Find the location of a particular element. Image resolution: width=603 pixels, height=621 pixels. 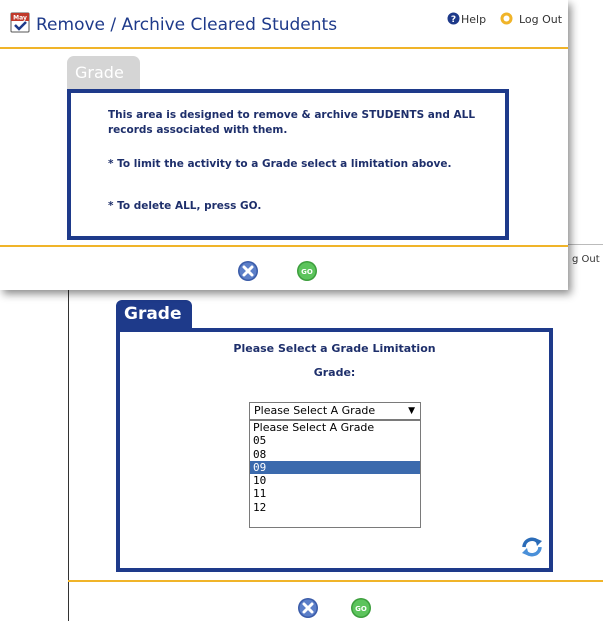

grade-option-highlighted: 09 is located at coordinates (335, 467).